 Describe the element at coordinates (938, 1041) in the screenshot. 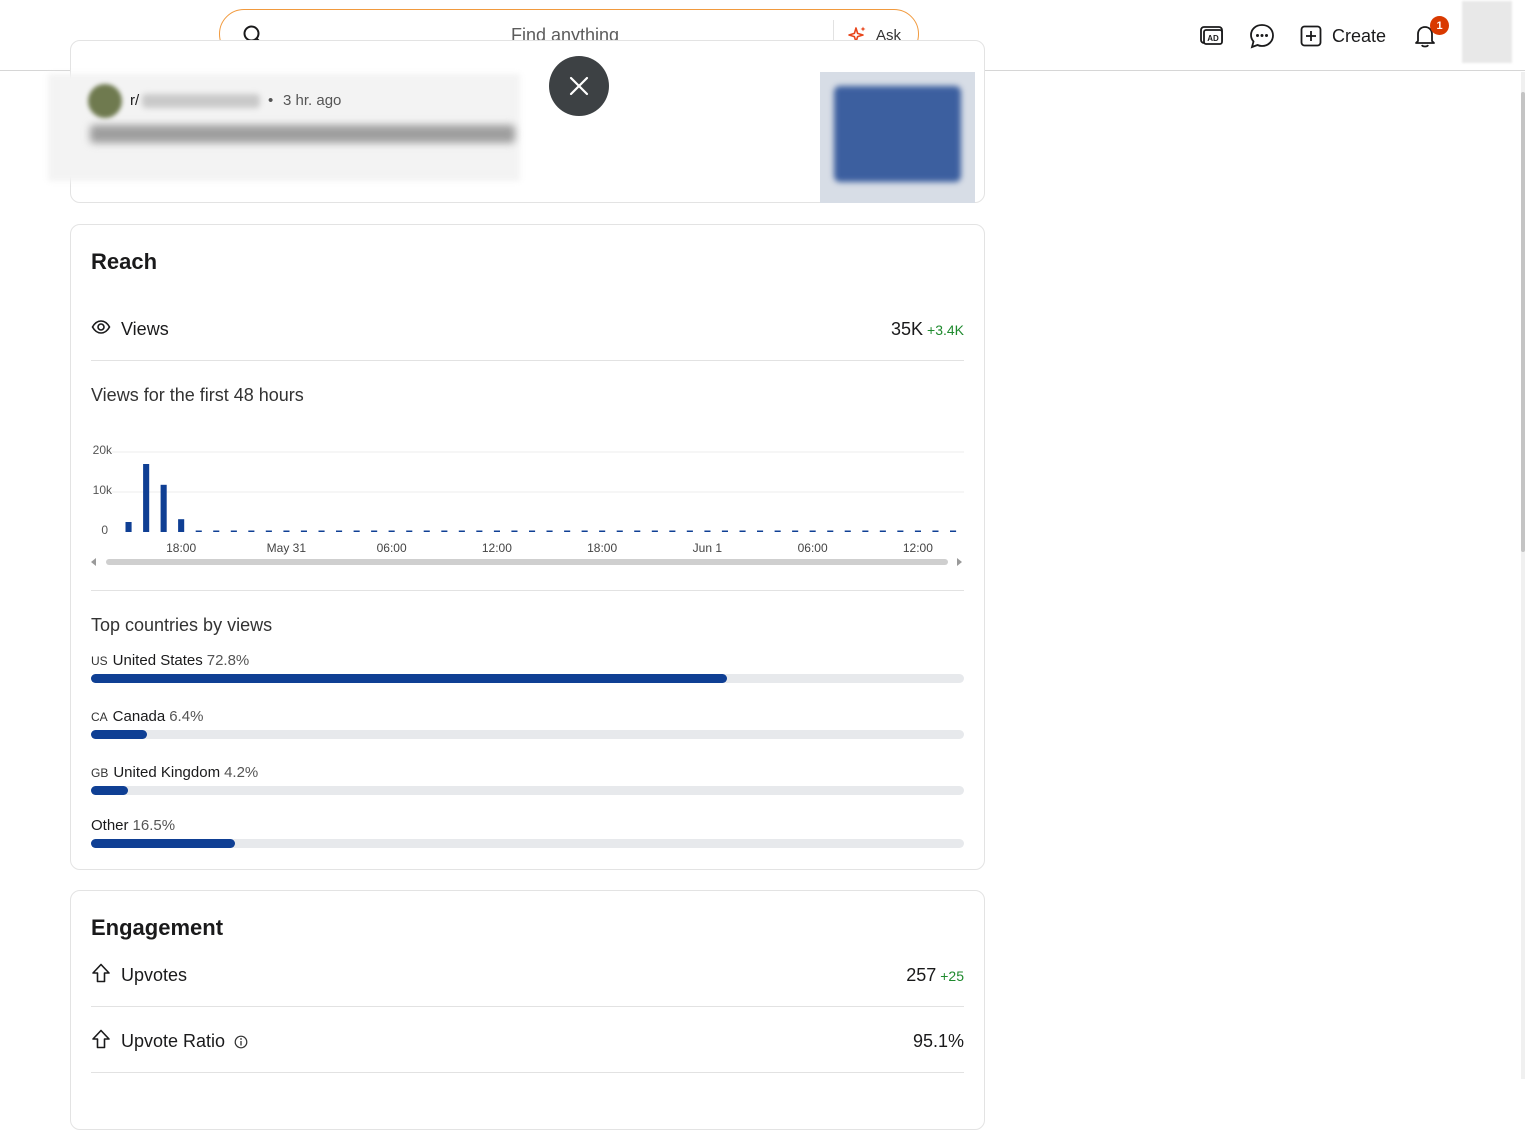

I see `upvote-ratio-value: 95.1%` at that location.